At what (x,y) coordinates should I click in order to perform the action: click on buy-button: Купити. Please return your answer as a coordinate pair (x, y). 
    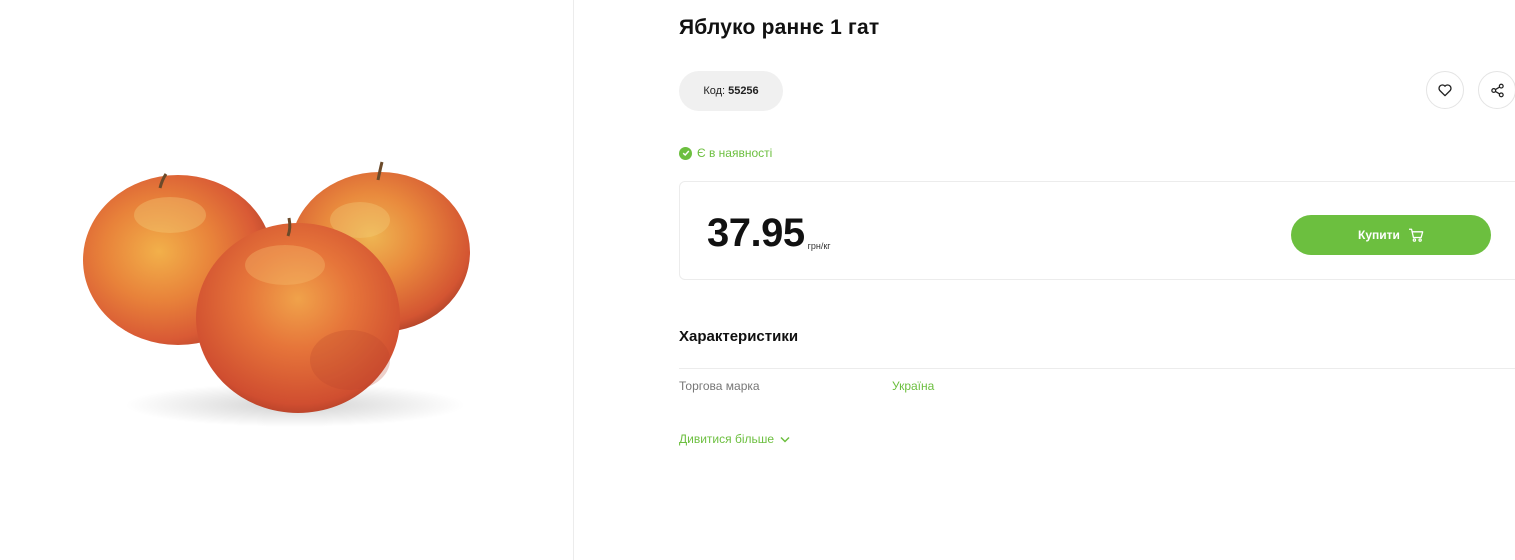
    Looking at the image, I should click on (1391, 235).